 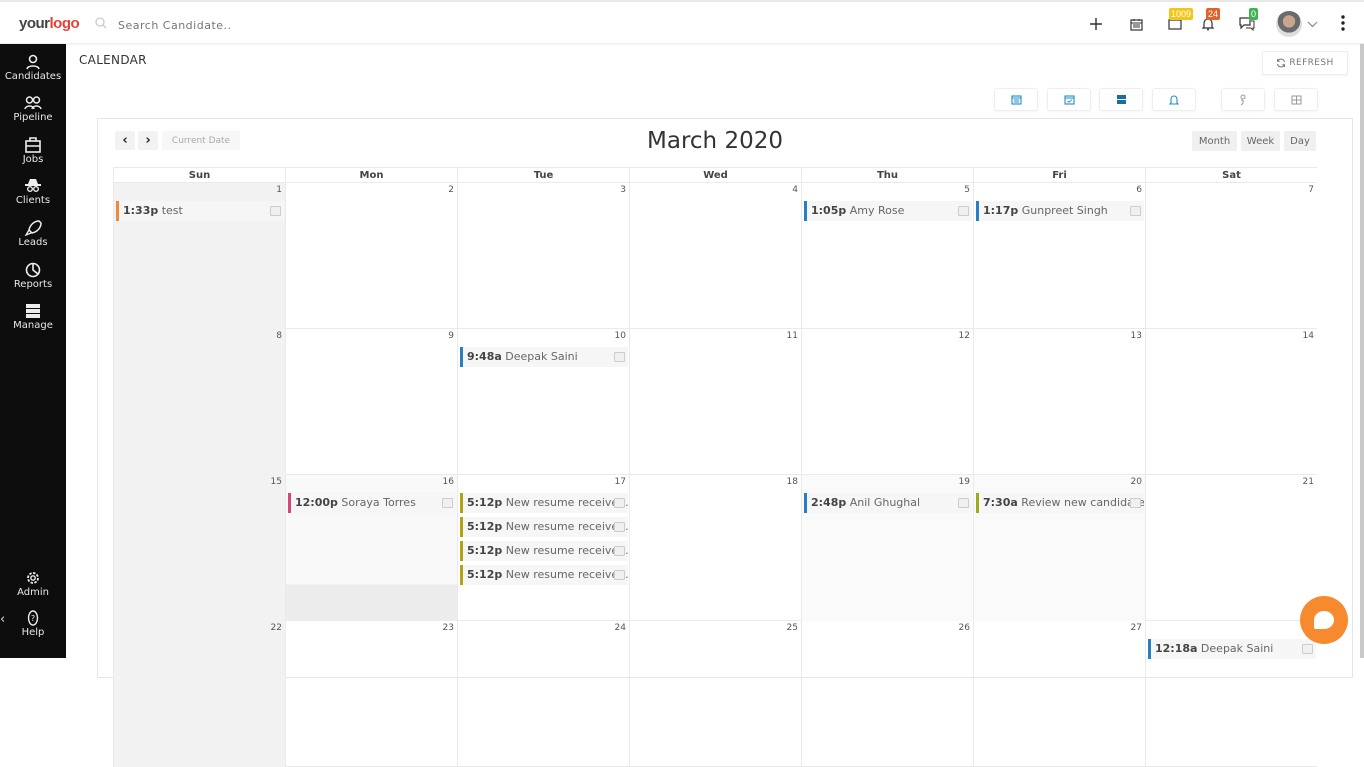 What do you see at coordinates (33, 192) in the screenshot?
I see `sidebar-item-clients: Clients` at bounding box center [33, 192].